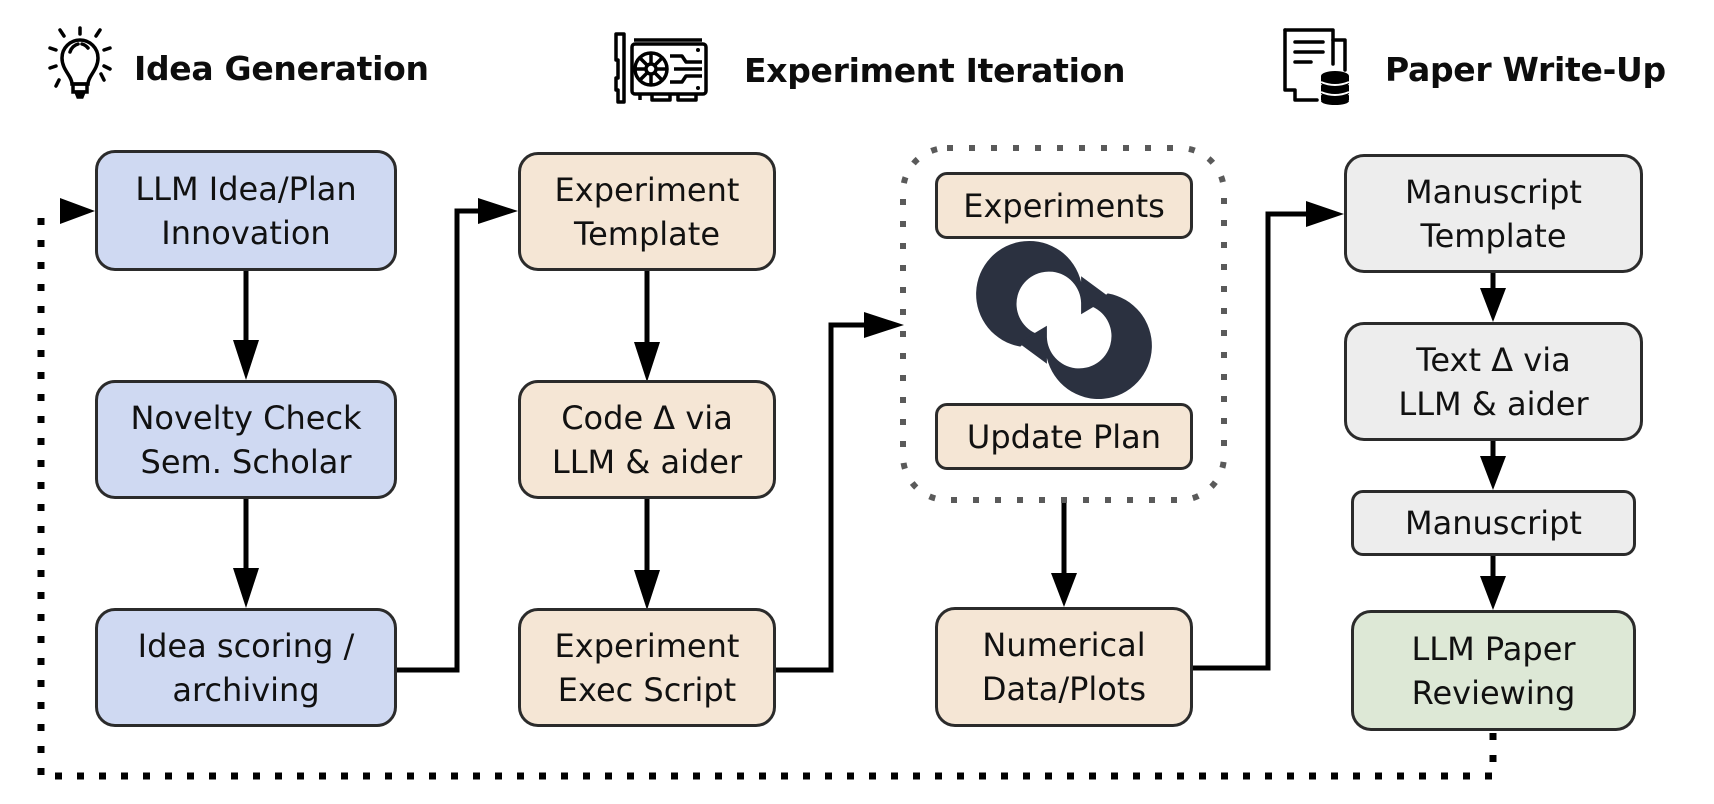 This screenshot has height=804, width=1714. Describe the element at coordinates (647, 211) in the screenshot. I see `node-experiment-template: Experiment Template` at that location.